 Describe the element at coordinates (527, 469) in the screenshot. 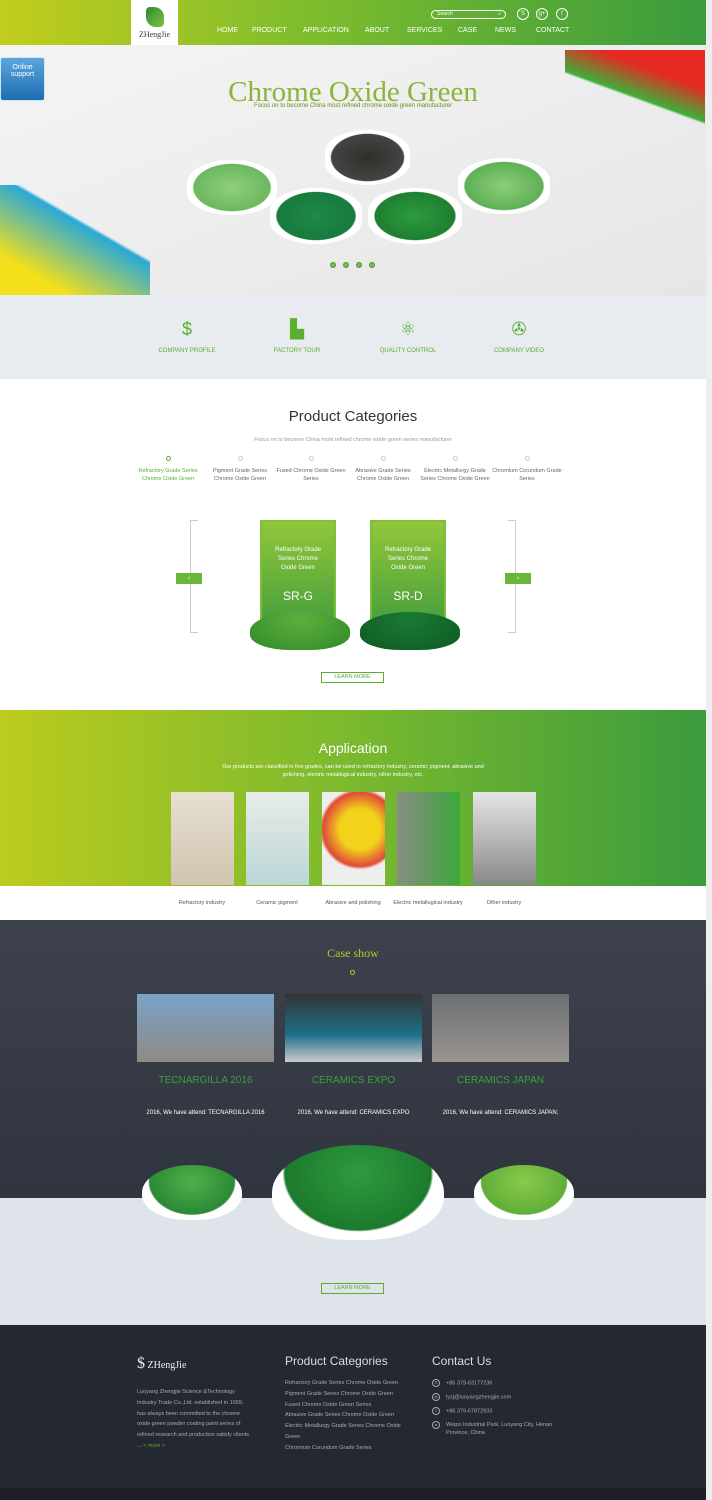

I see `category-tab: Chromium Corundum Grade Series` at that location.